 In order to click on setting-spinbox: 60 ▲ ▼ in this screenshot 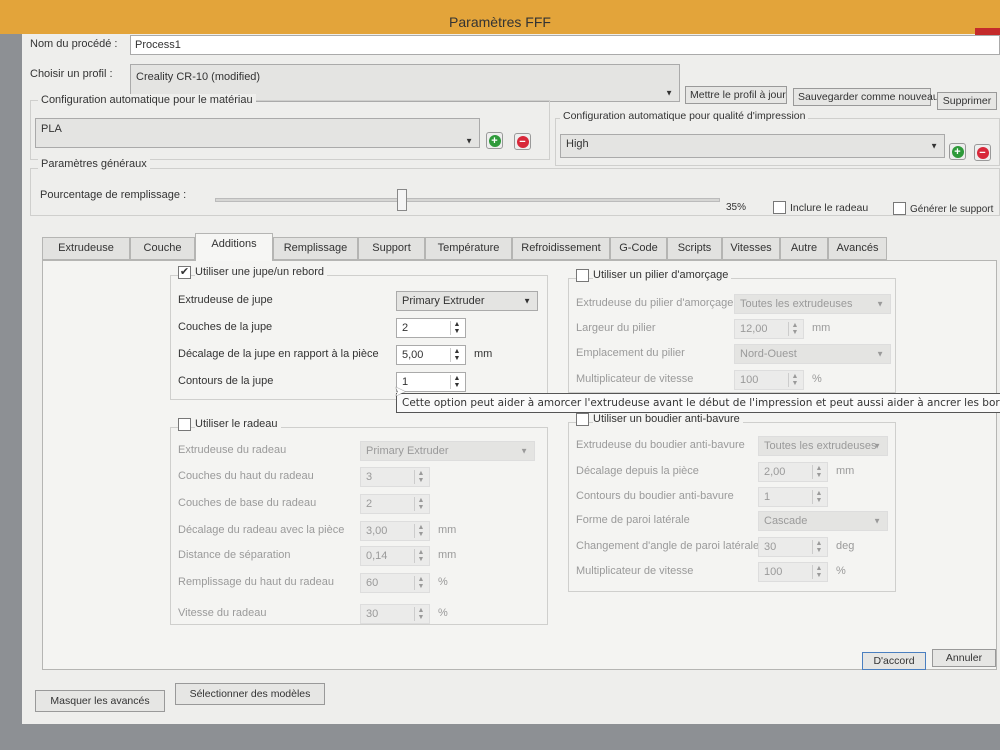, I will do `click(395, 583)`.